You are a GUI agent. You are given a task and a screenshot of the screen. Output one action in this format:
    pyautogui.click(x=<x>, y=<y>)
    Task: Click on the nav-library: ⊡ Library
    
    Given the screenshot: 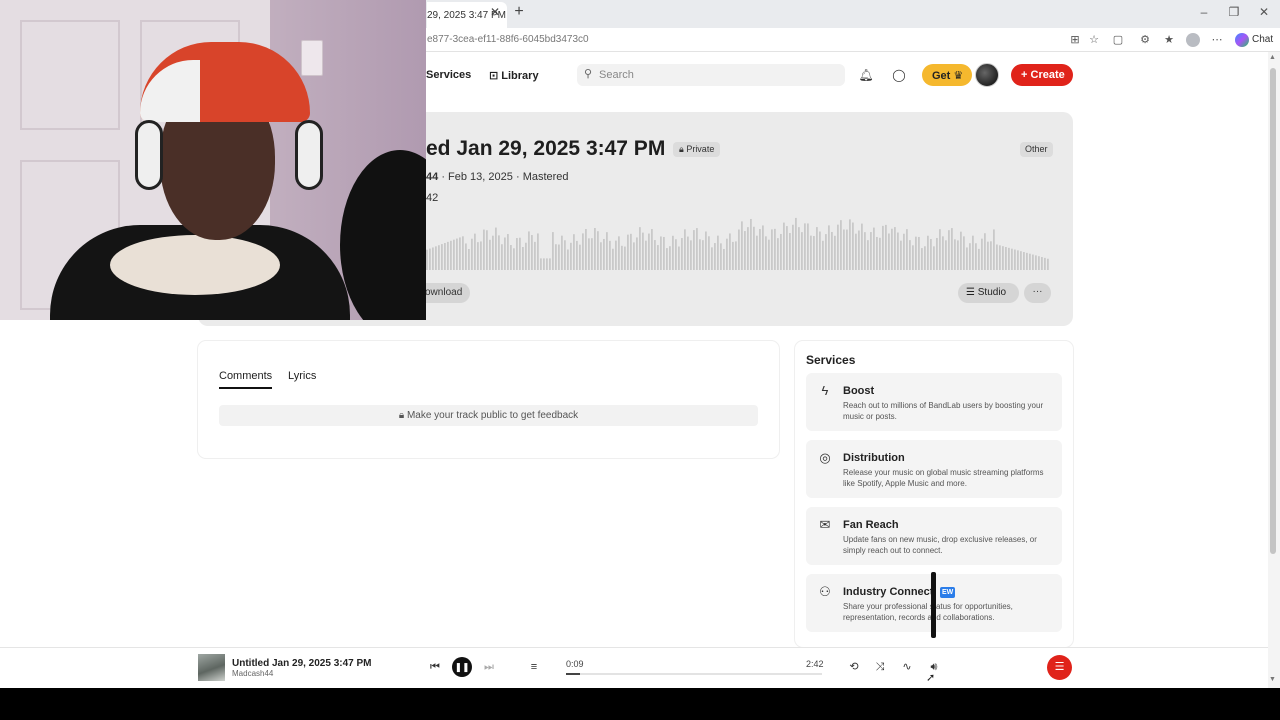 What is the action you would take?
    pyautogui.click(x=514, y=75)
    